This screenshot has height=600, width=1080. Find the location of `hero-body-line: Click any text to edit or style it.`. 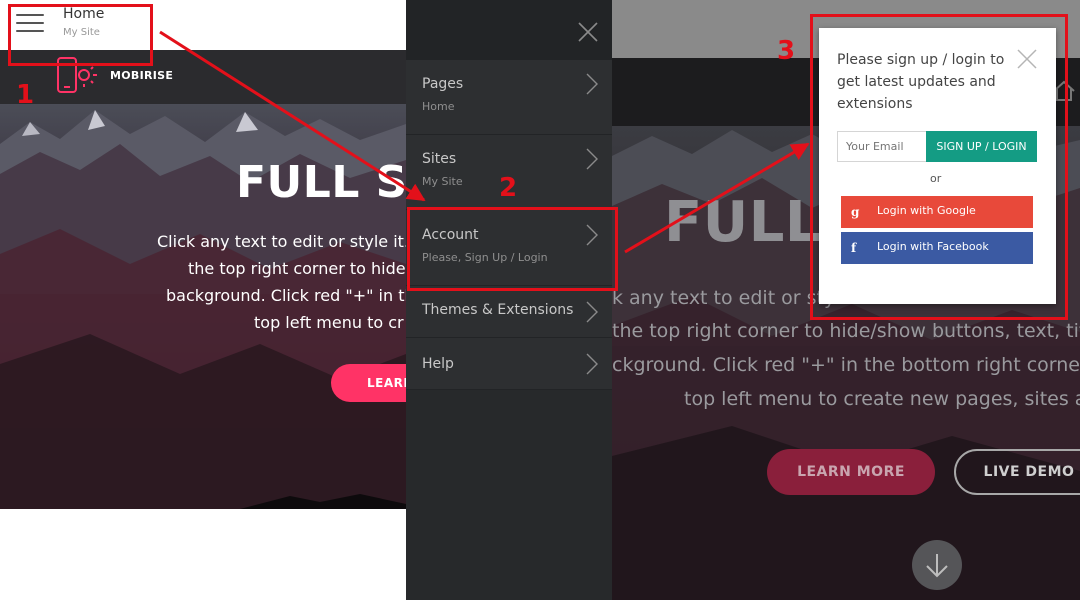

hero-body-line: Click any text to edit or style it. is located at coordinates (283, 241).